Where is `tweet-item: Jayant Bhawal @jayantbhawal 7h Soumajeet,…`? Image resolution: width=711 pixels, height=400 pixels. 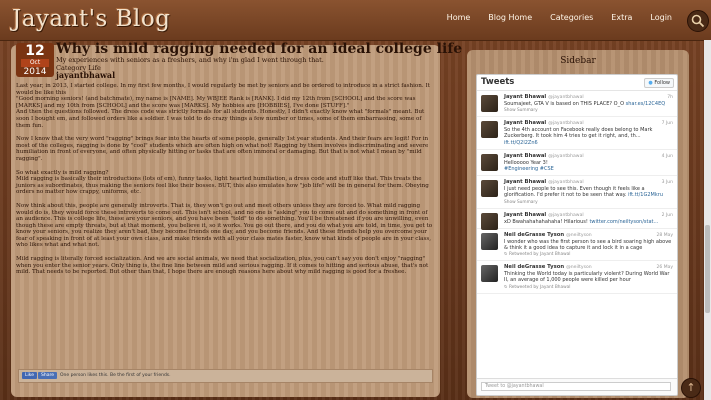 tweet-item: Jayant Bhawal @jayantbhawal 7h Soumajeet,… is located at coordinates (577, 104).